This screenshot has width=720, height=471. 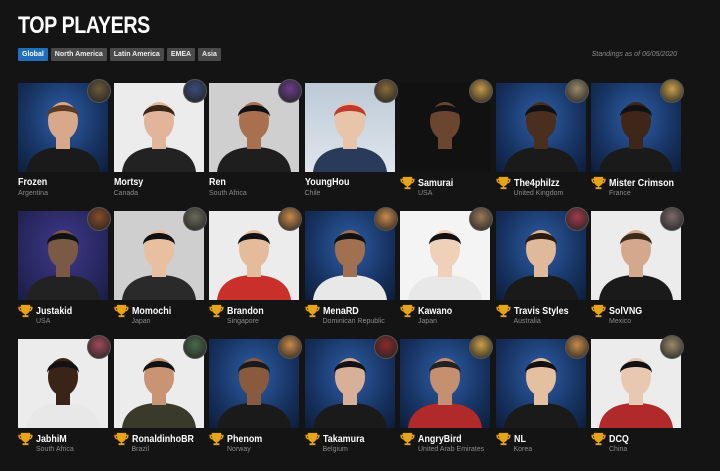 I want to click on player-country: Korea, so click(x=523, y=449).